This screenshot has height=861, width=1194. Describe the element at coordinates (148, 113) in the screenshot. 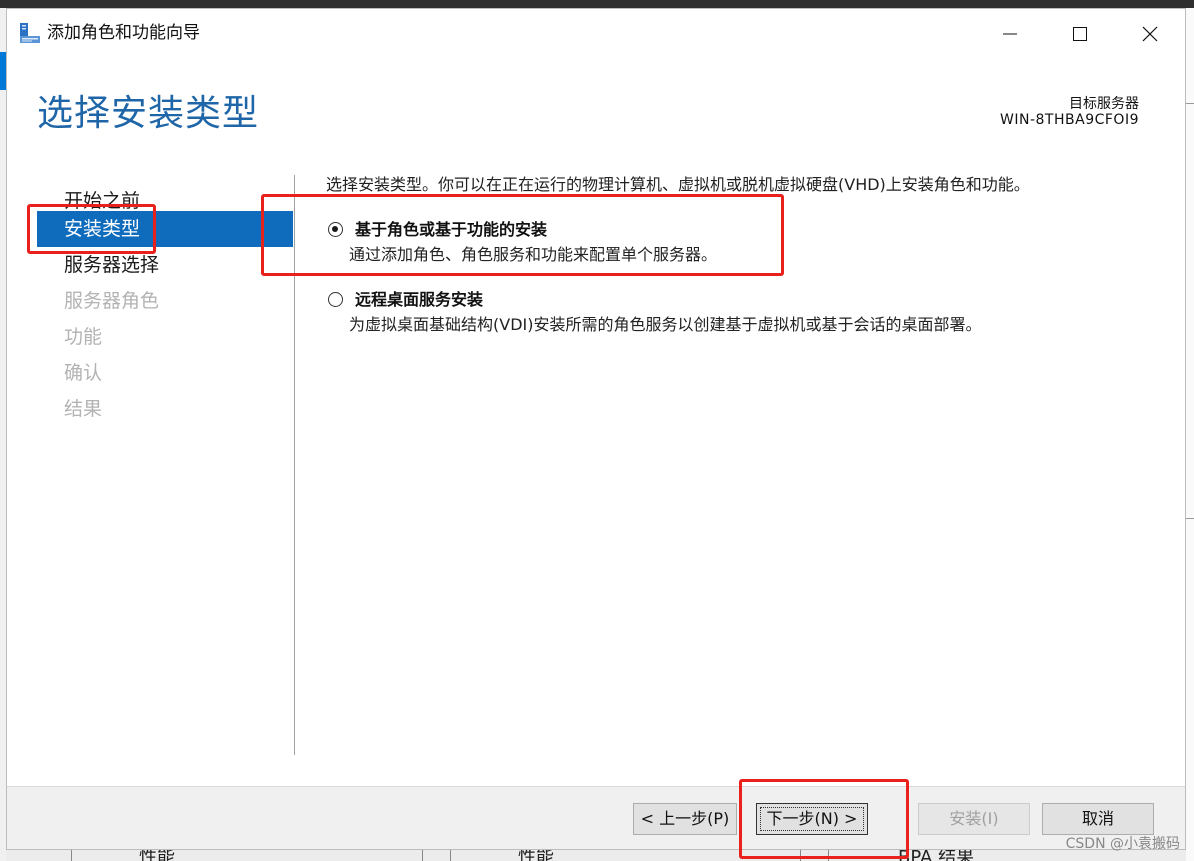

I see `page-title: 选择安装类型` at that location.